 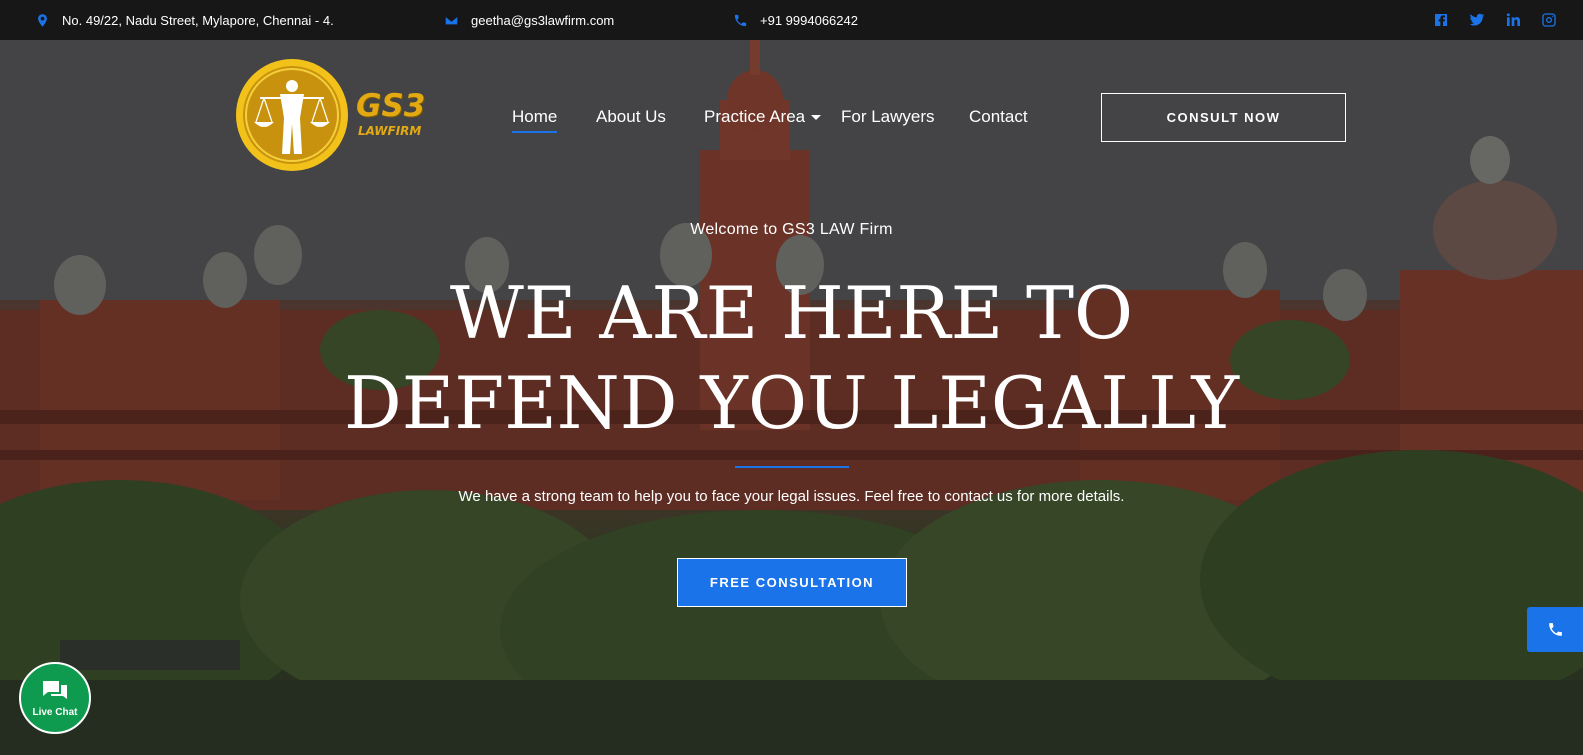 I want to click on headline-line-2: DEFEND YOU LEGALLY, so click(x=791, y=403).